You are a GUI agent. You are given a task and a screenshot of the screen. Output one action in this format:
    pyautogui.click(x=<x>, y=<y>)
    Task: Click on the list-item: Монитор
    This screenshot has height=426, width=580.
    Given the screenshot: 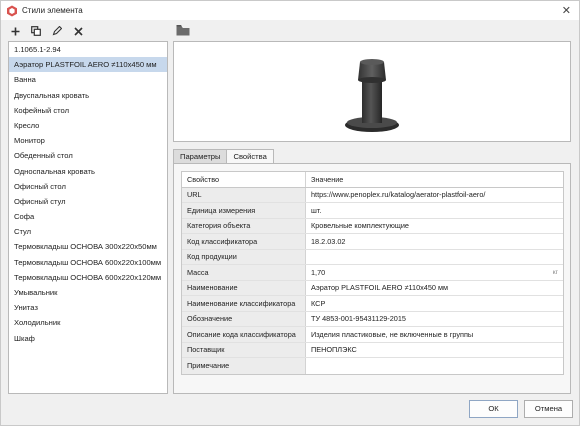 What is the action you would take?
    pyautogui.click(x=88, y=140)
    